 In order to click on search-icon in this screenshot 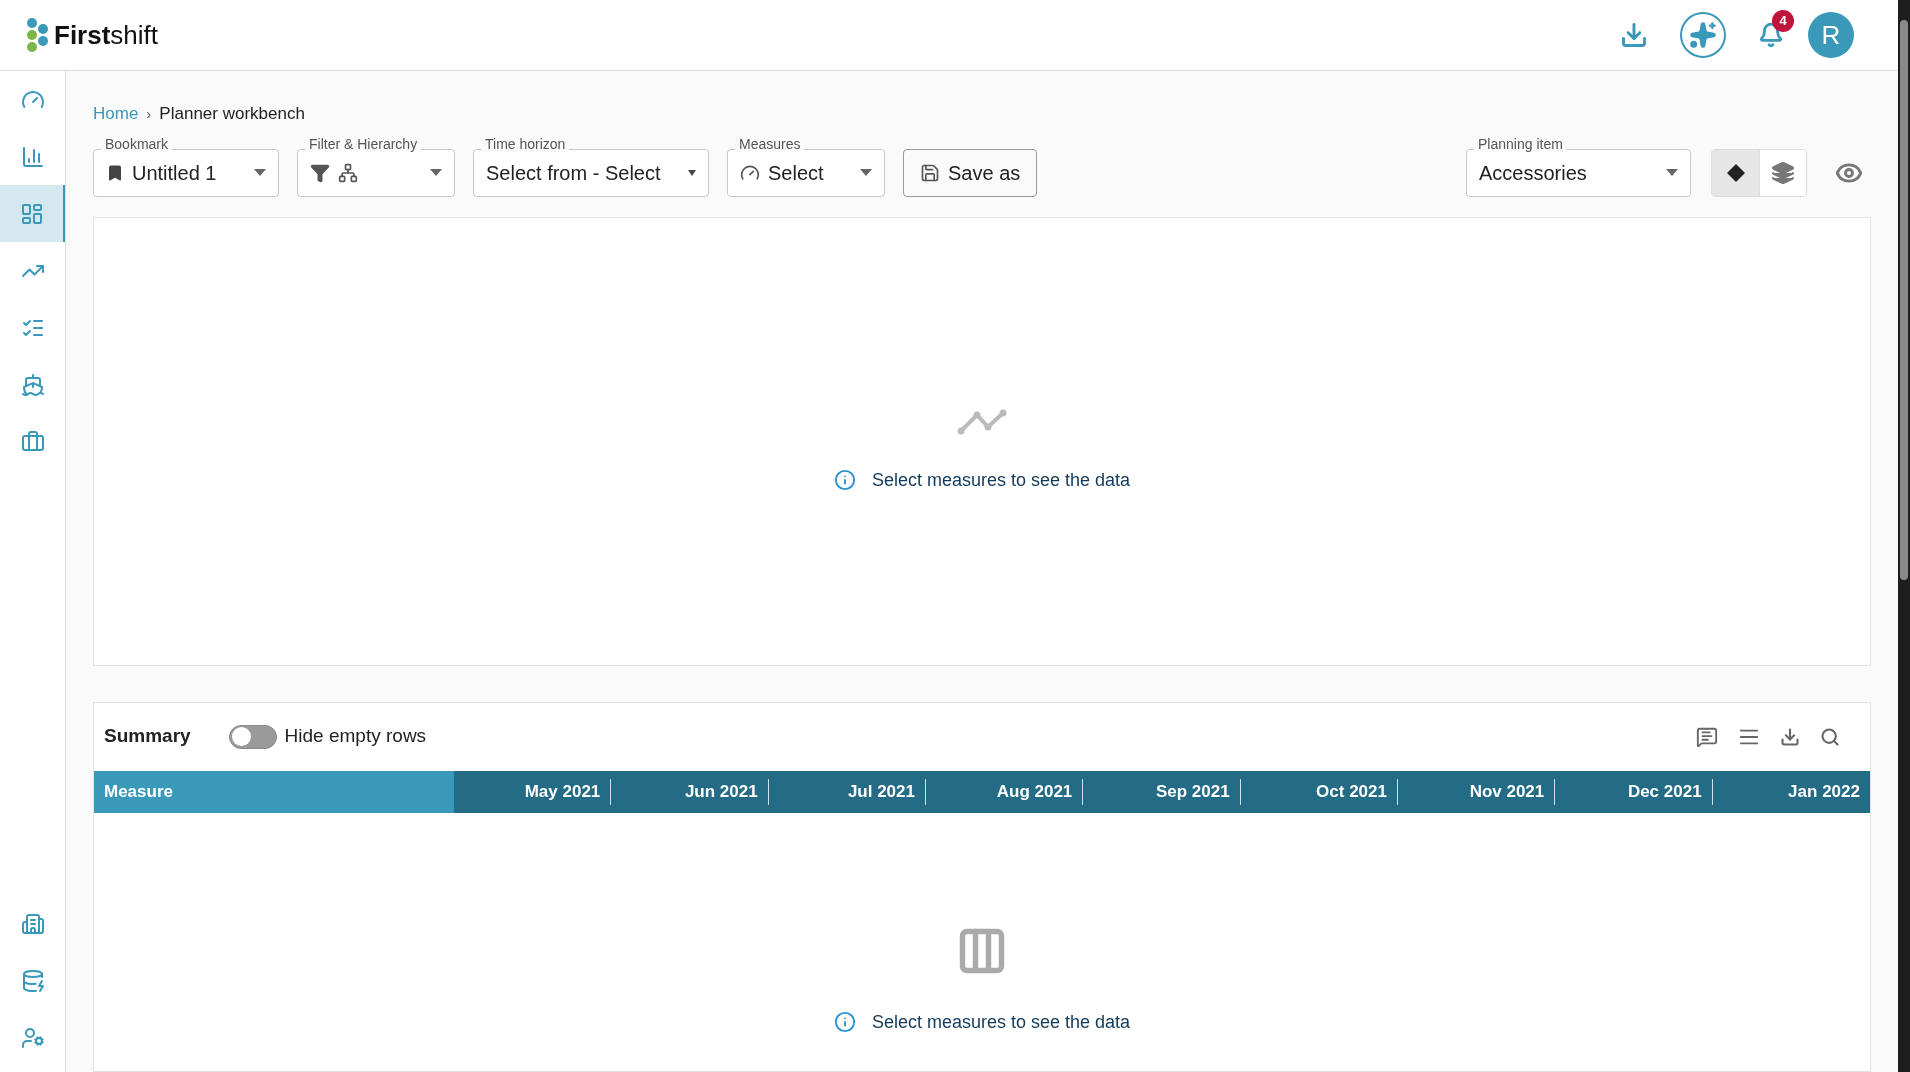, I will do `click(1830, 736)`.